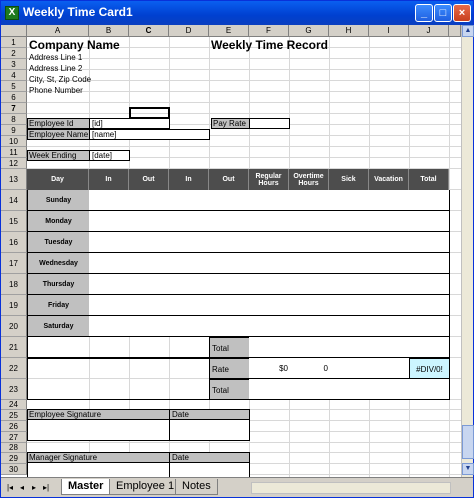  What do you see at coordinates (55, 68) in the screenshot?
I see `address-line-2: Address Line 2` at bounding box center [55, 68].